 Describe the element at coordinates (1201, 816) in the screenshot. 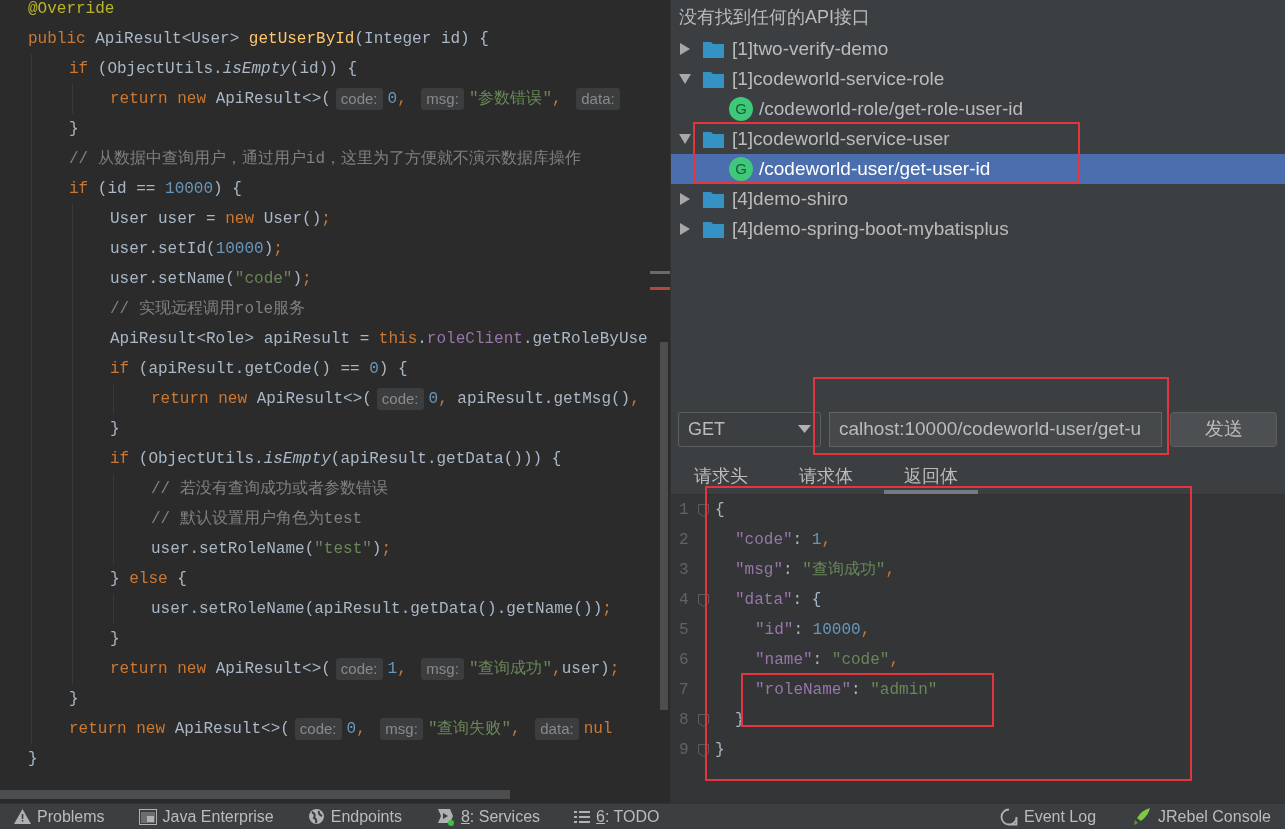

I see `tool-window-button: JRebel Console` at that location.